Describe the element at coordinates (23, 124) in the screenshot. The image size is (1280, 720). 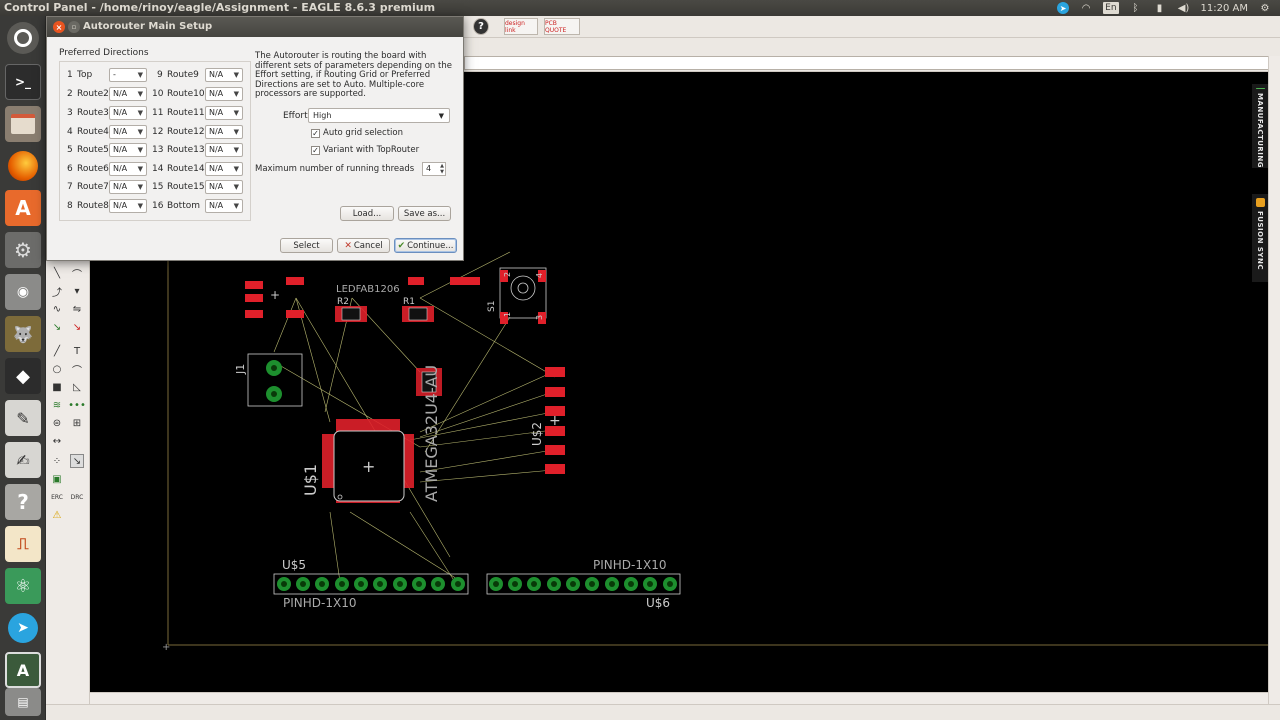
I see `files-icon` at that location.